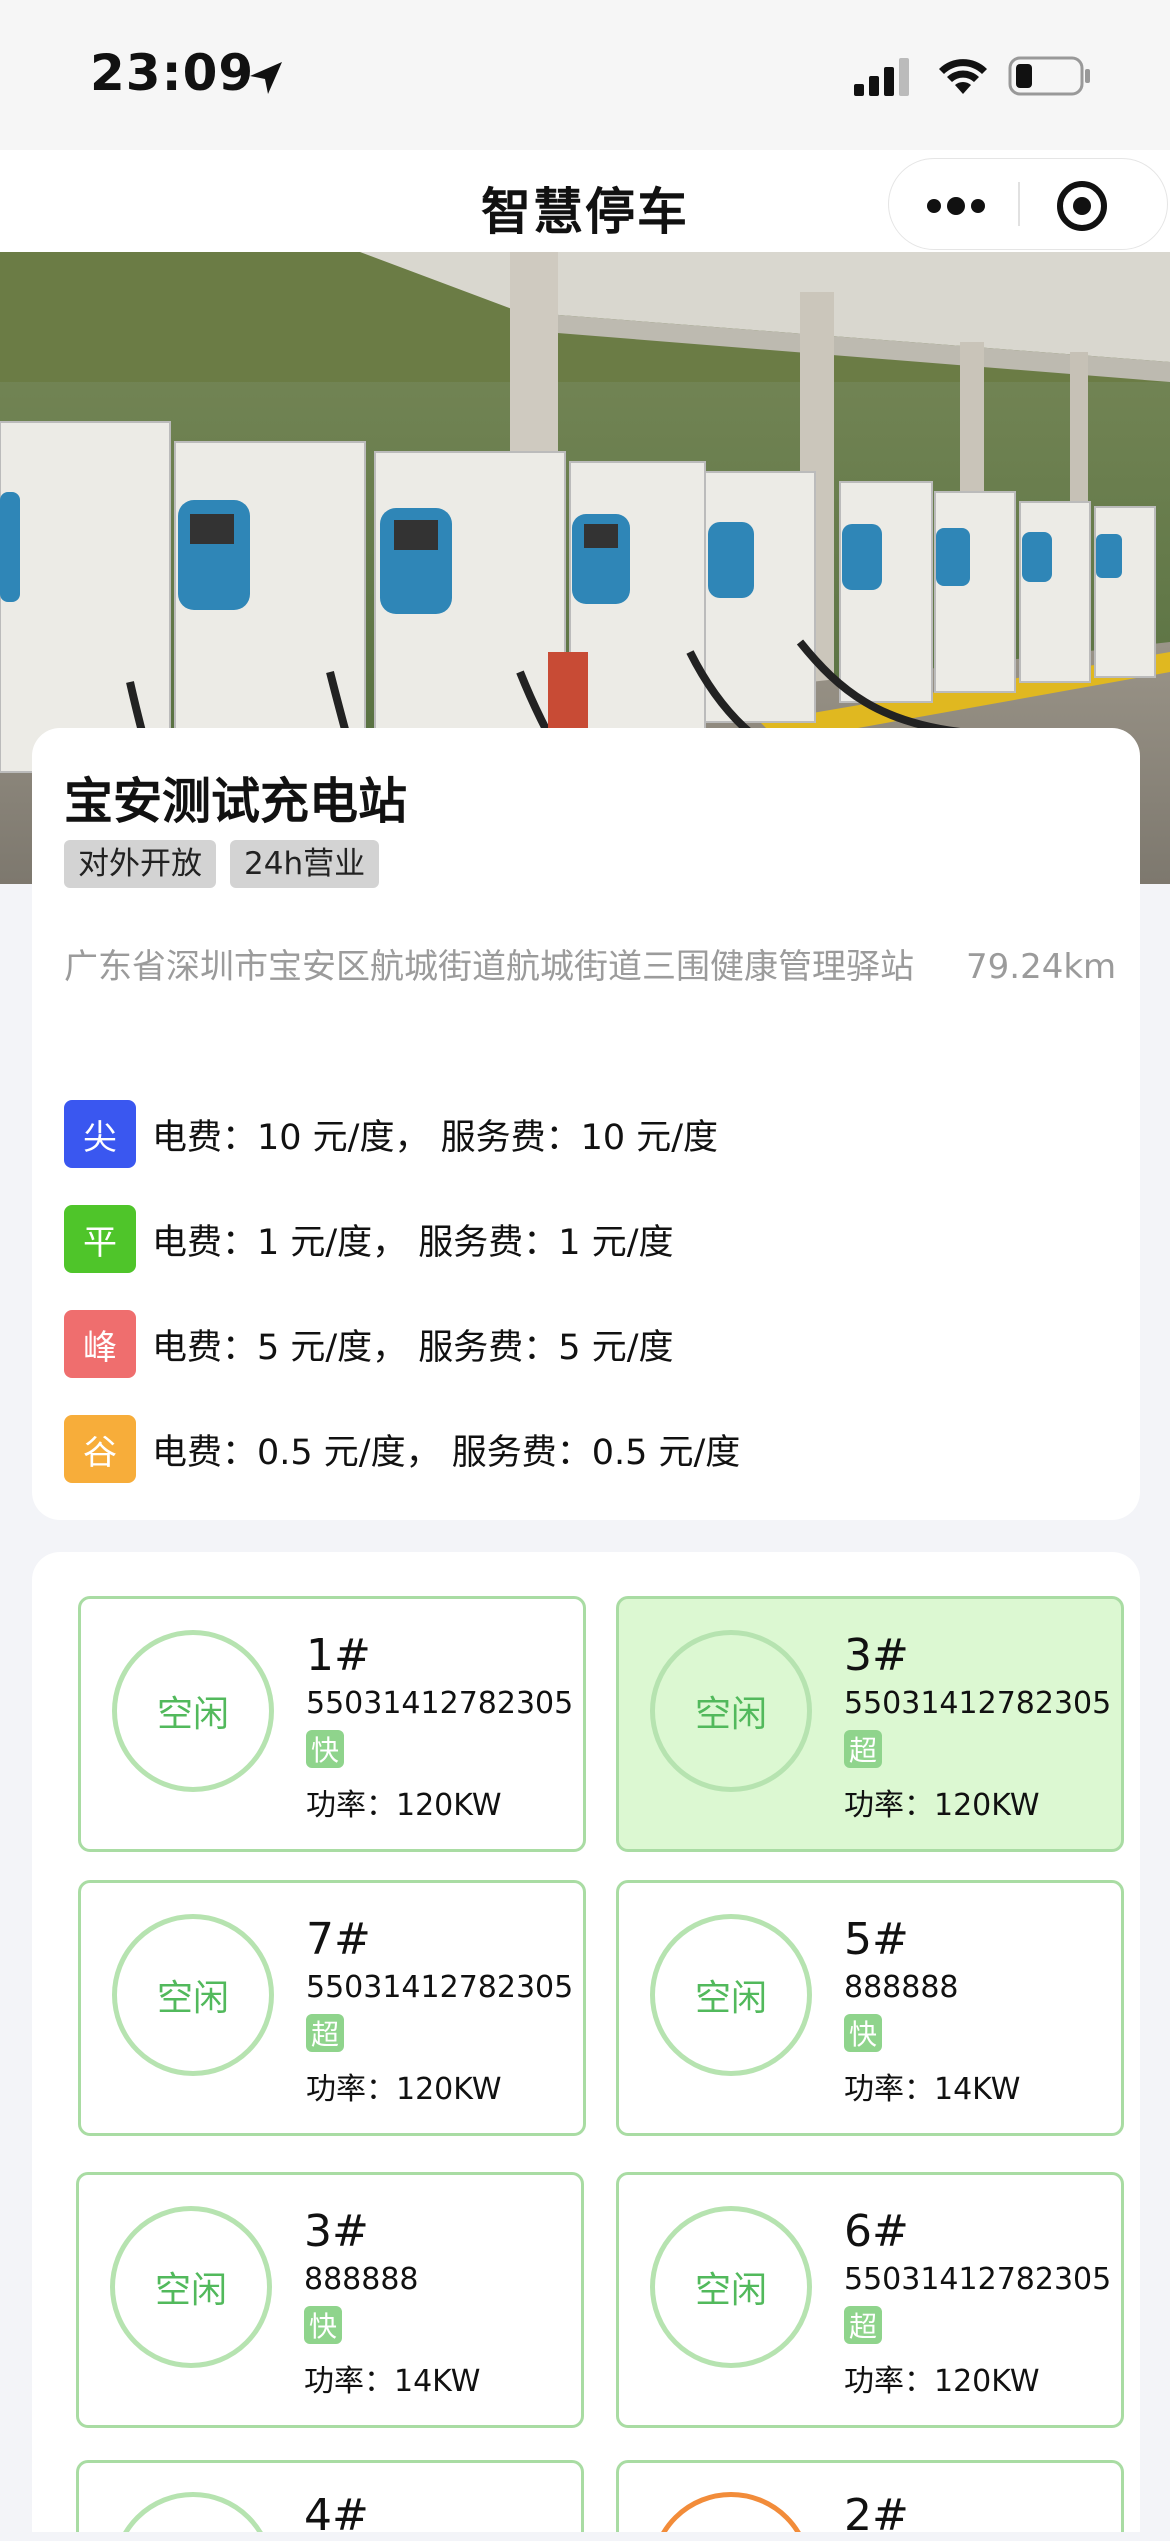 The width and height of the screenshot is (1170, 2541). Describe the element at coordinates (876, 2231) in the screenshot. I see `charger-name: 6#` at that location.